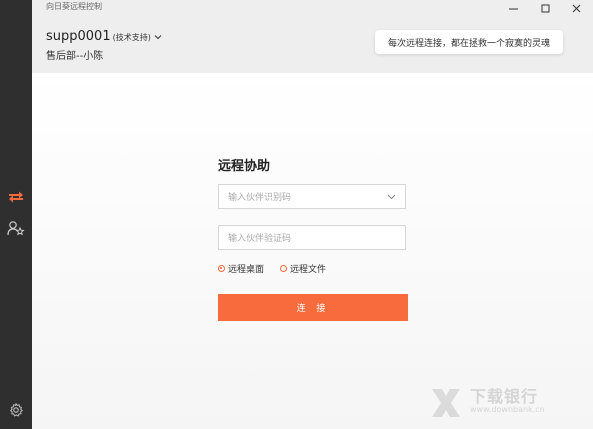 The height and width of the screenshot is (429, 593). I want to click on contacts-icon, so click(16, 228).